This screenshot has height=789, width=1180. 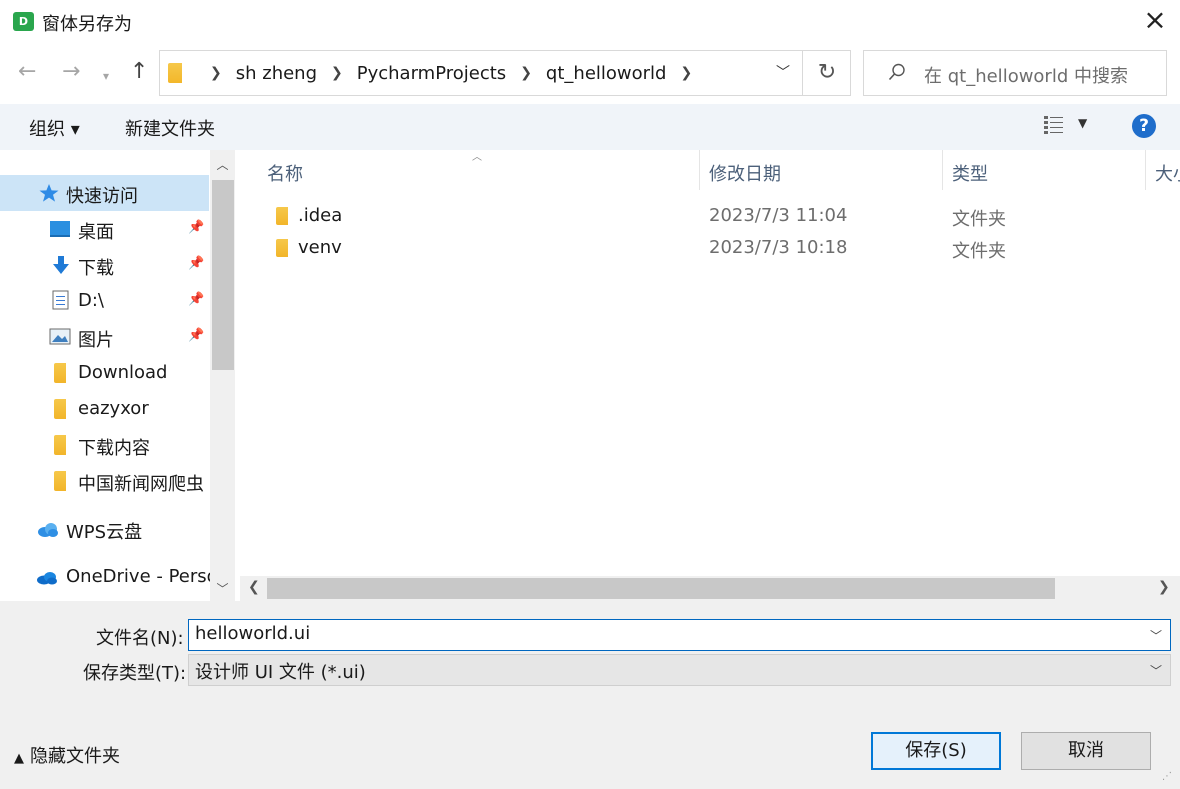 I want to click on filename-field: helloworld.ui ﹀, so click(x=679, y=635).